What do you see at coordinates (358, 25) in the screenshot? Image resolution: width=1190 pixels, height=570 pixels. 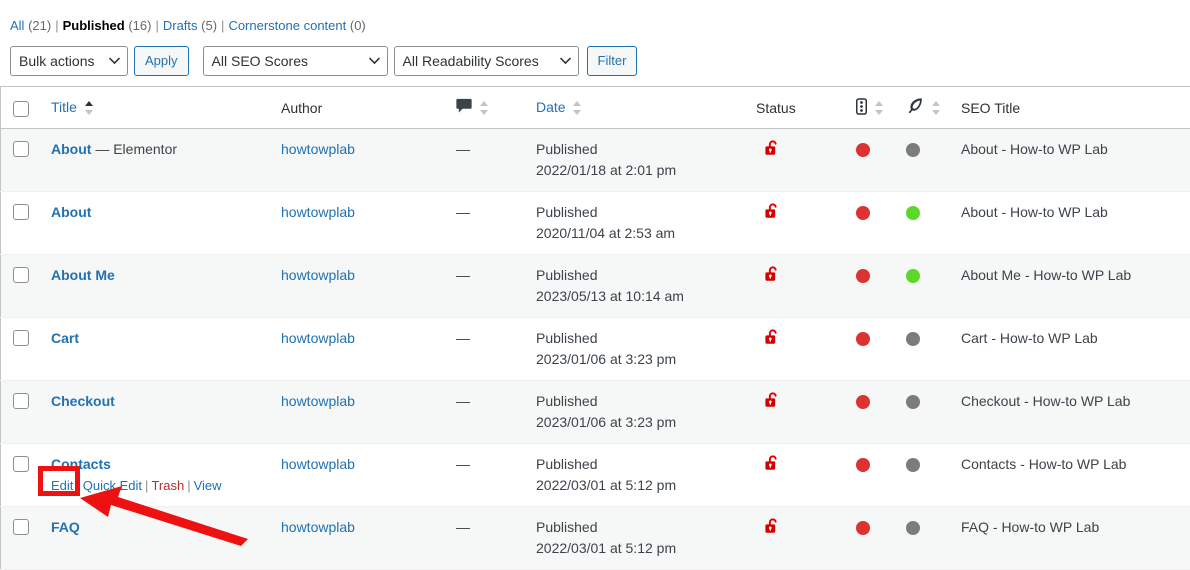 I see `view-count-cornerstone: (0)` at bounding box center [358, 25].